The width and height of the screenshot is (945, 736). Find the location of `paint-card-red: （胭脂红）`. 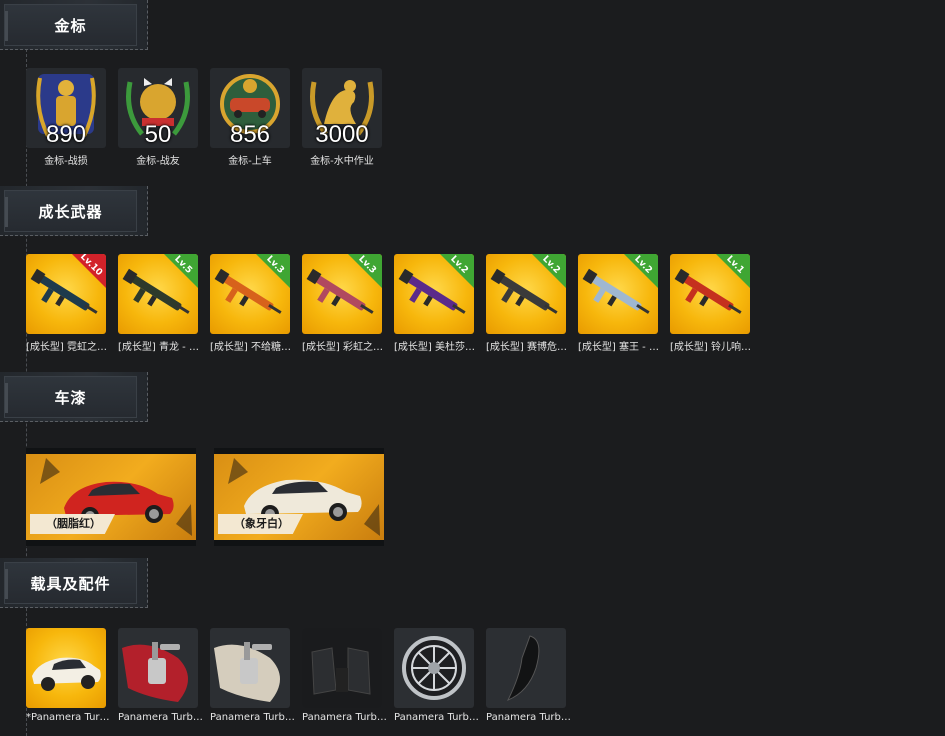

paint-card-red: （胭脂红） is located at coordinates (111, 497).